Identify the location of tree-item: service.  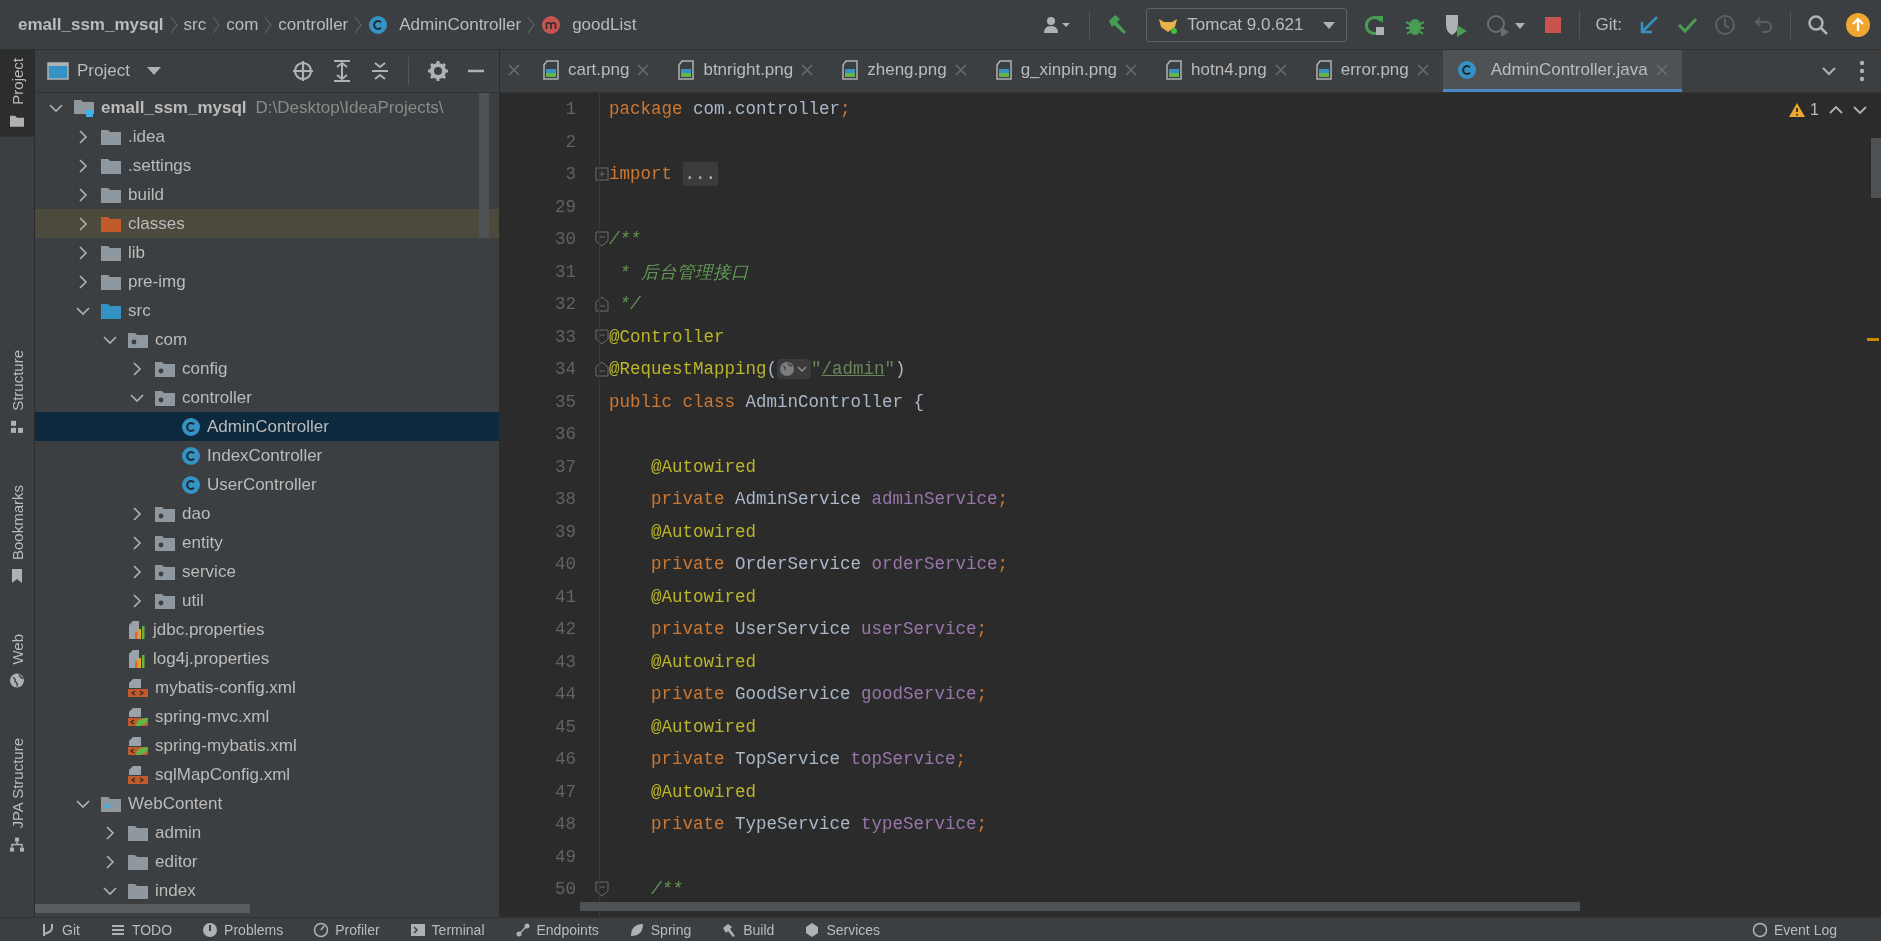
(209, 571).